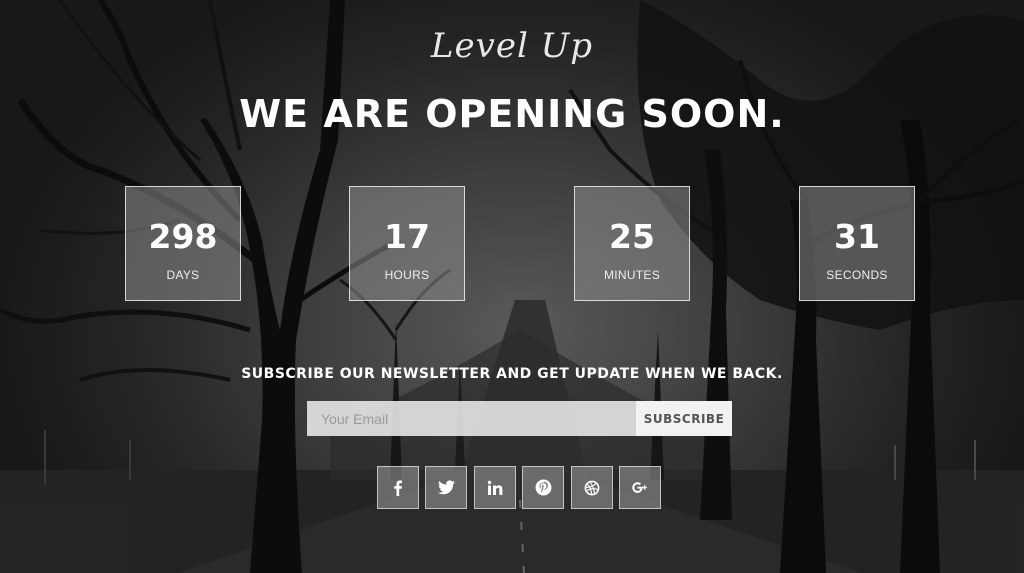 This screenshot has height=573, width=1024. I want to click on countdown-seconds-box: 31 SECONDS, so click(857, 243).